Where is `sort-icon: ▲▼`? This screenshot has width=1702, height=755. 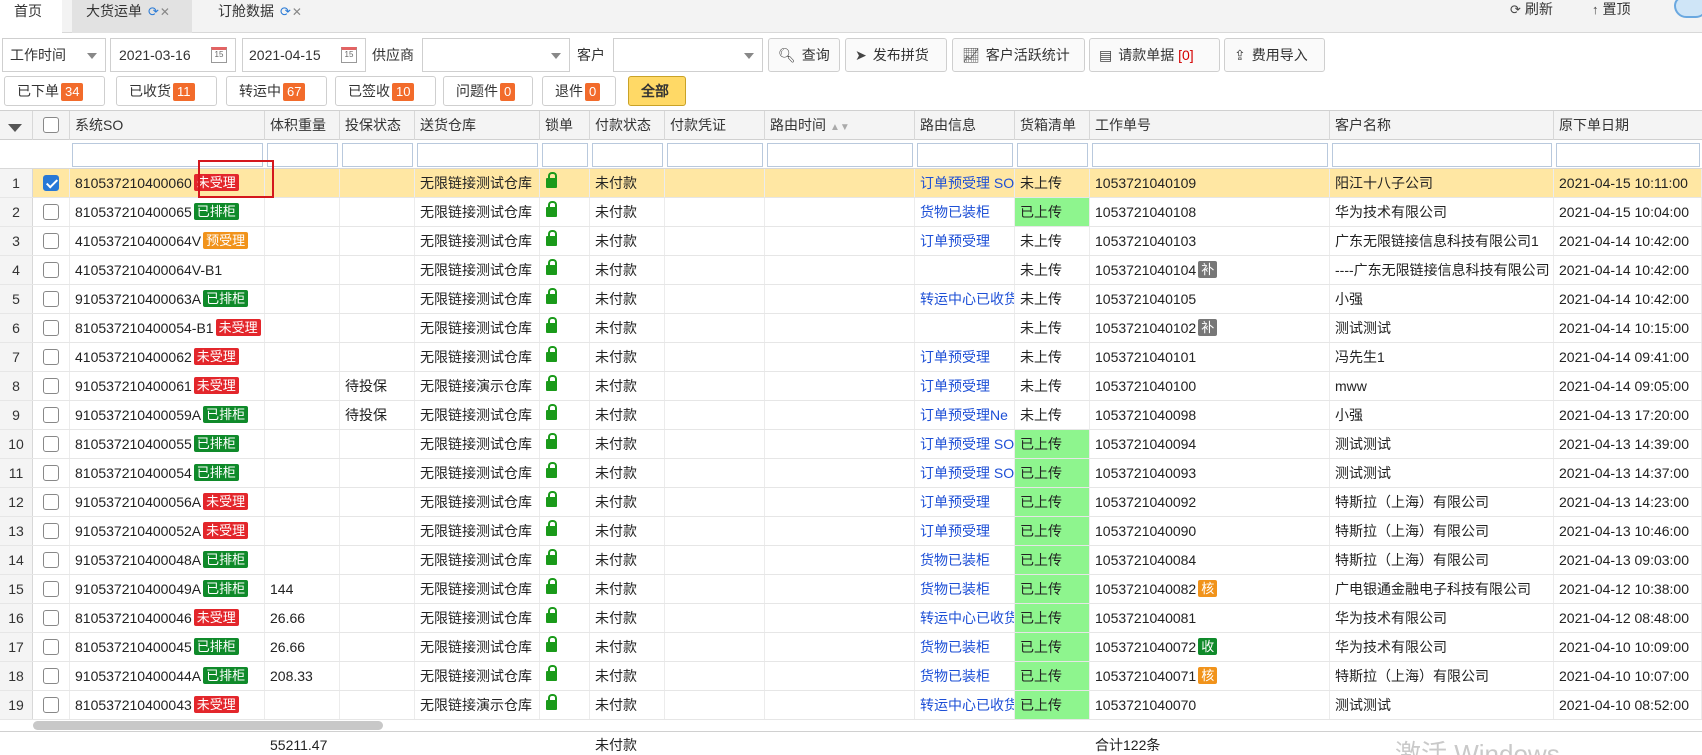
sort-icon: ▲▼ is located at coordinates (840, 127).